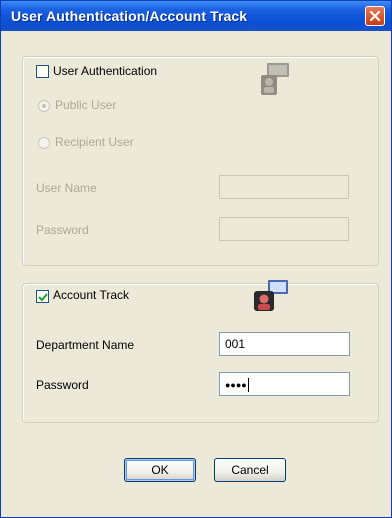 Image resolution: width=392 pixels, height=518 pixels. I want to click on user-name-label: User Name, so click(66, 188).